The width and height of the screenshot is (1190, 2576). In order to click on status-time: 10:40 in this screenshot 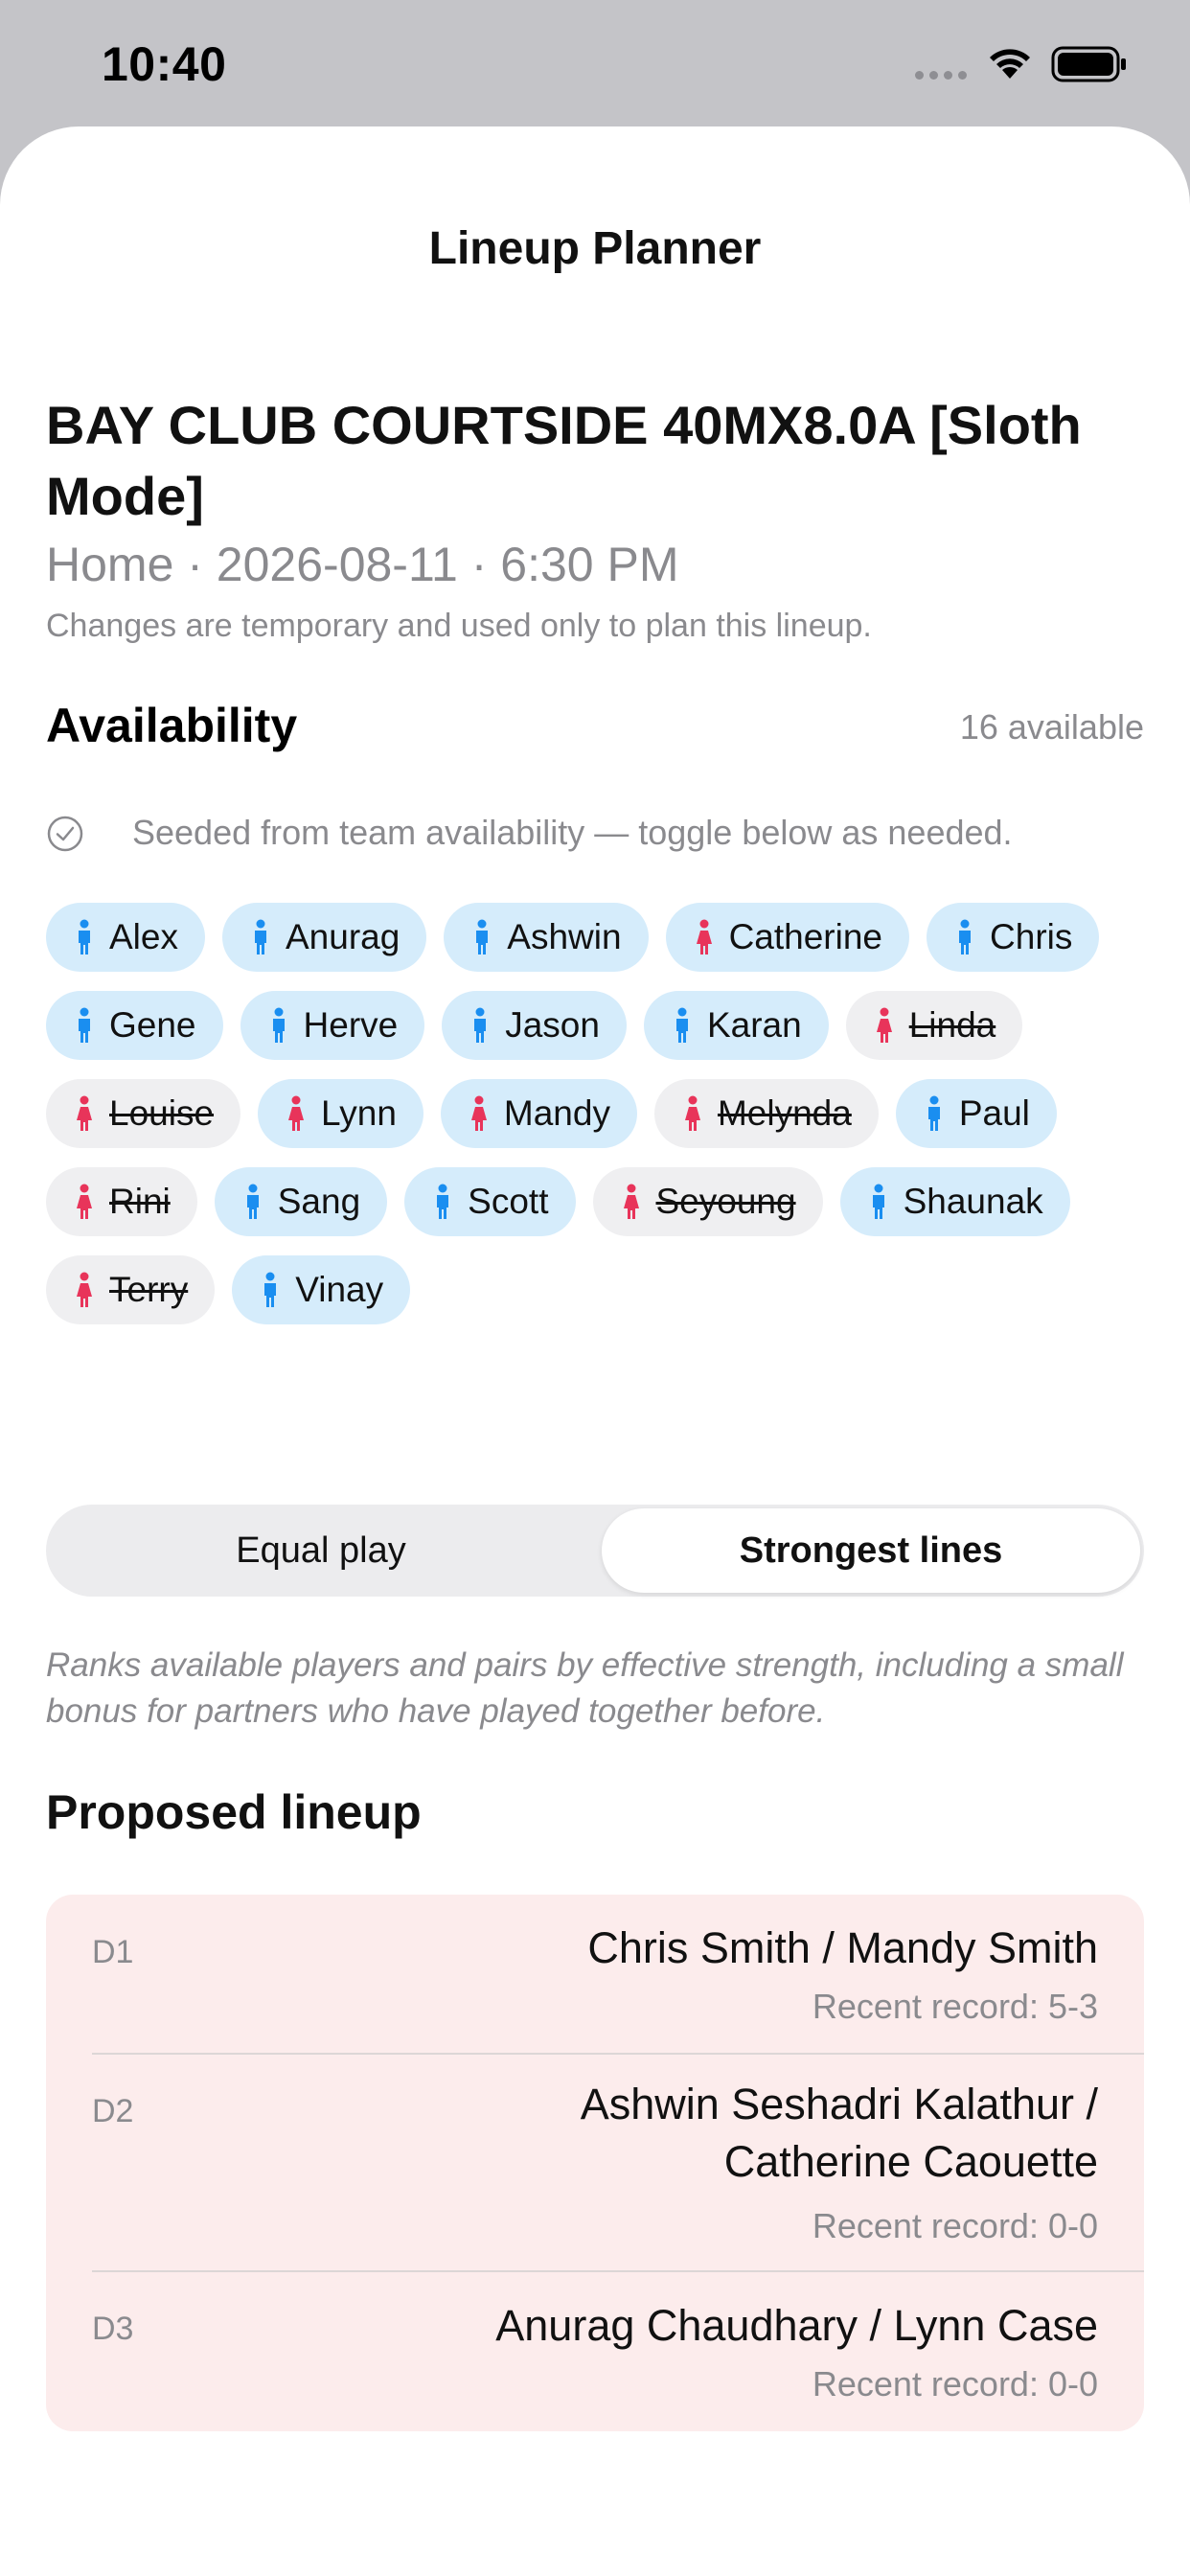, I will do `click(164, 64)`.